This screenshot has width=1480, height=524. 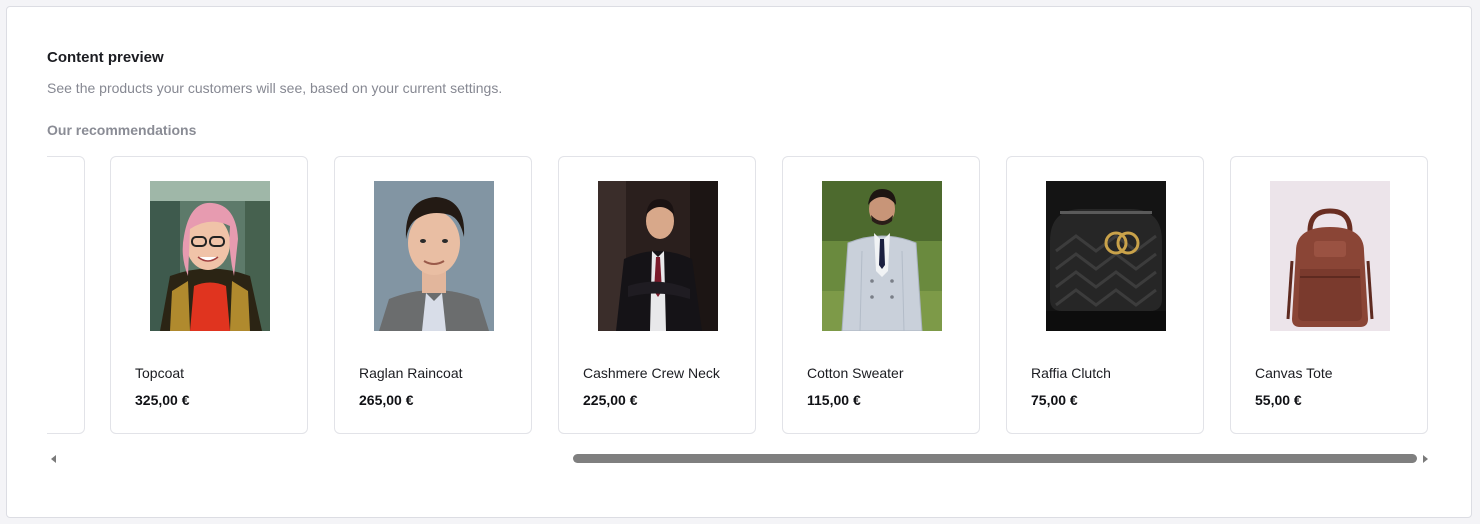 What do you see at coordinates (386, 400) in the screenshot?
I see `product-price: 265,00 €` at bounding box center [386, 400].